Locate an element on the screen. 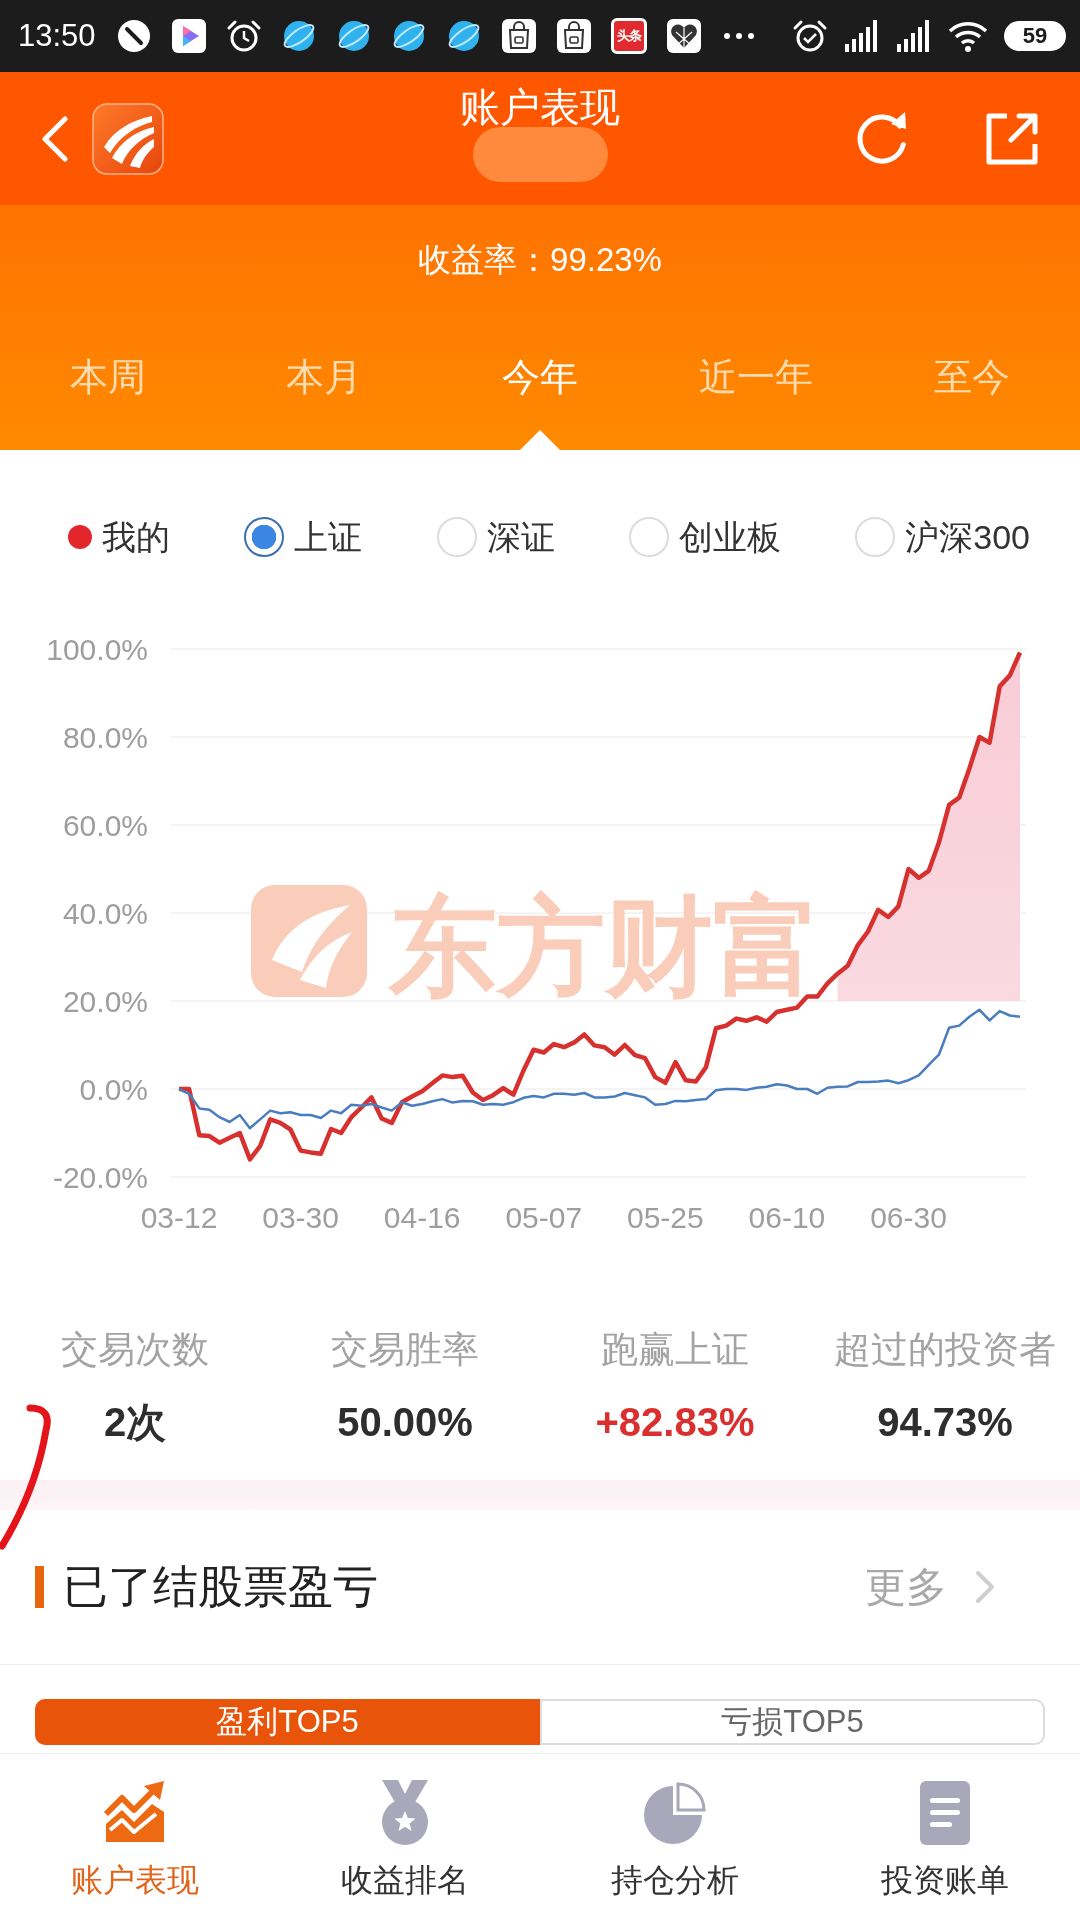 Image resolution: width=1080 pixels, height=1920 pixels. stat-label: 跑赢上证 is located at coordinates (675, 1350).